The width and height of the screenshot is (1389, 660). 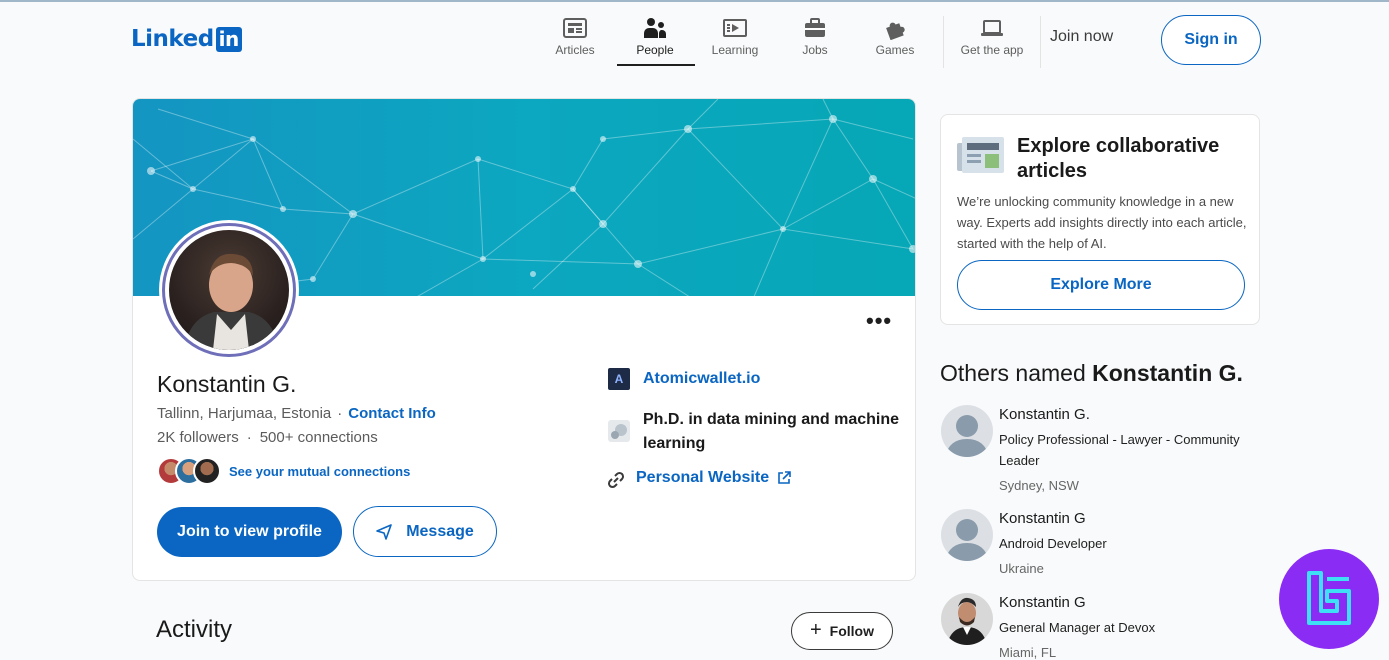 I want to click on current-company: A Atomicwallet.io, so click(x=684, y=379).